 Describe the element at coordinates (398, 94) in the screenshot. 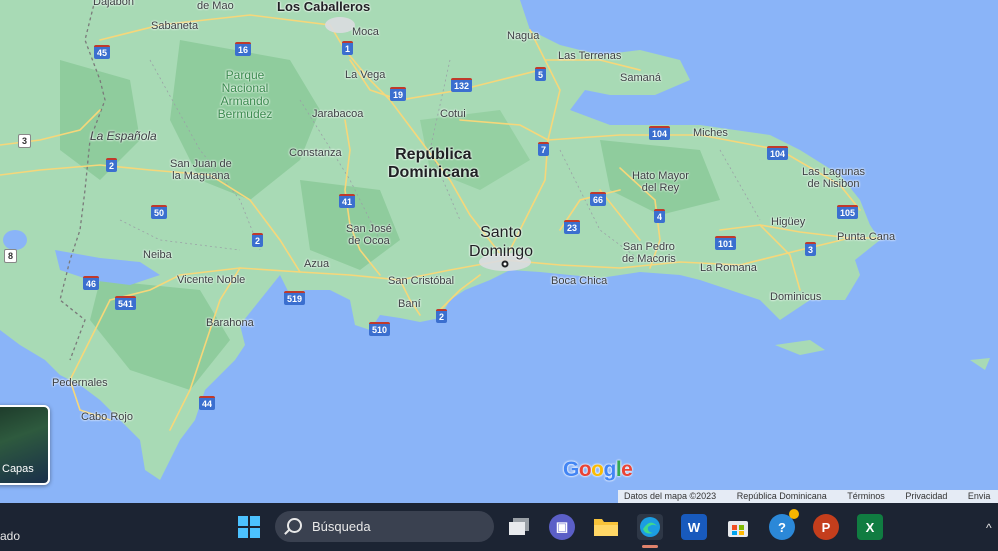

I see `highway-shield: 19` at that location.